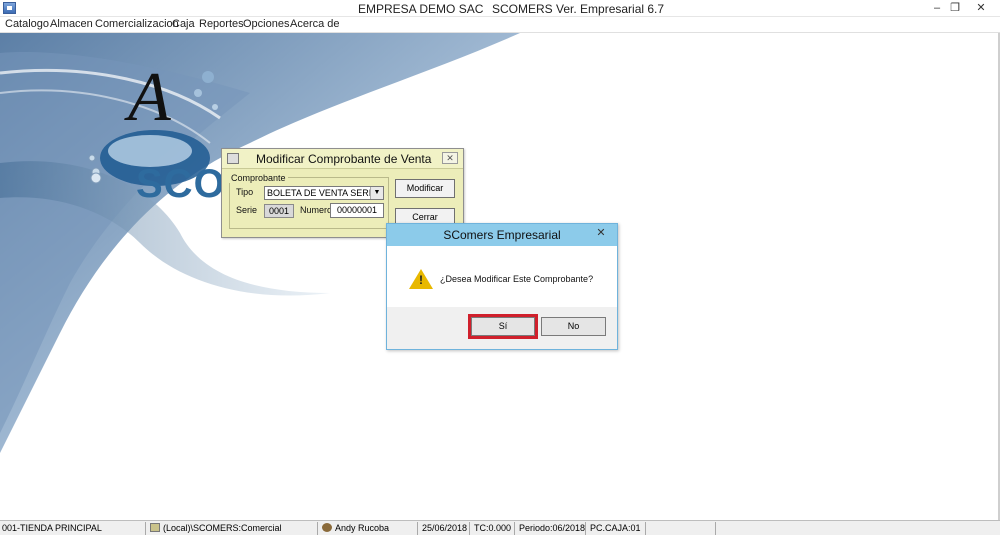  I want to click on confirm-dialog-close-button: ✕, so click(601, 234).